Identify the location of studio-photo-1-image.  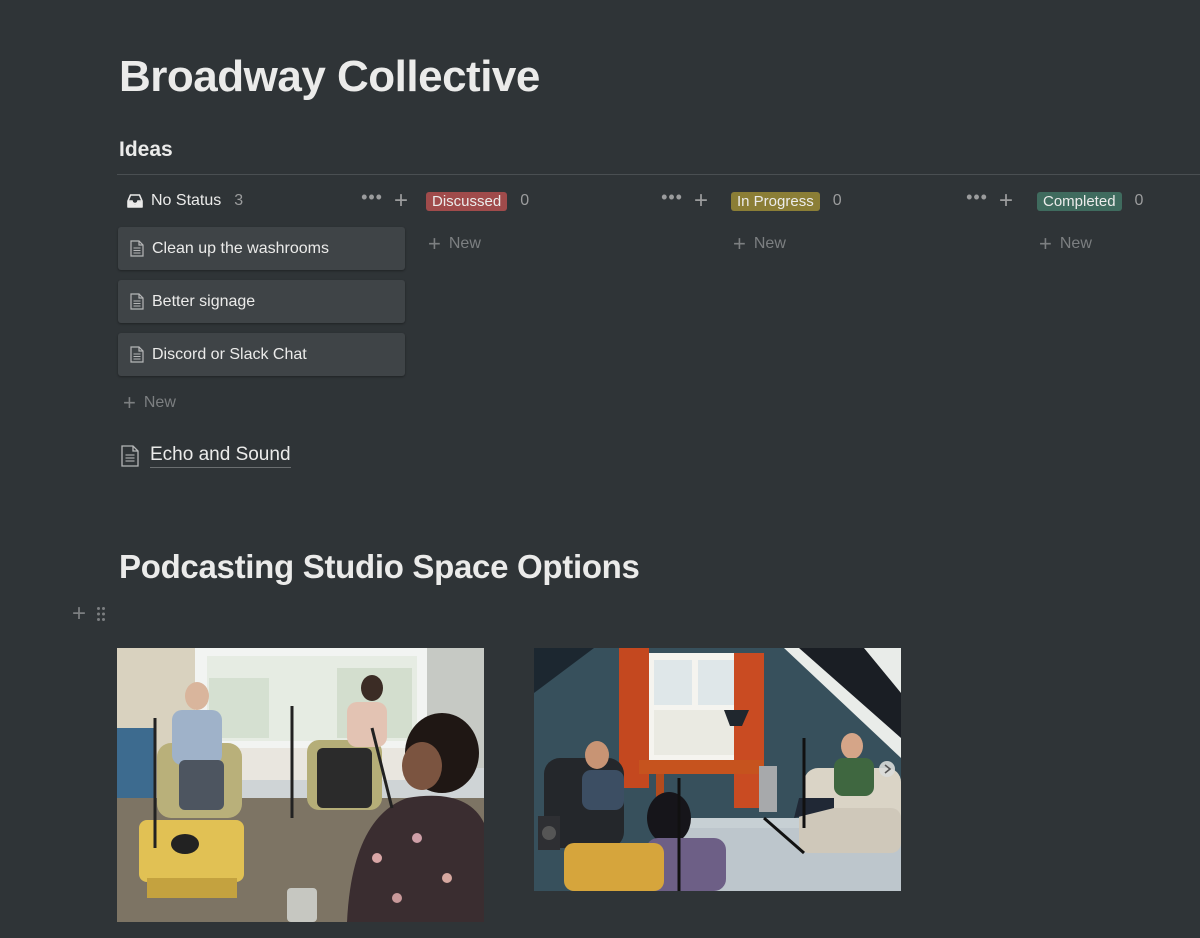
(300, 785).